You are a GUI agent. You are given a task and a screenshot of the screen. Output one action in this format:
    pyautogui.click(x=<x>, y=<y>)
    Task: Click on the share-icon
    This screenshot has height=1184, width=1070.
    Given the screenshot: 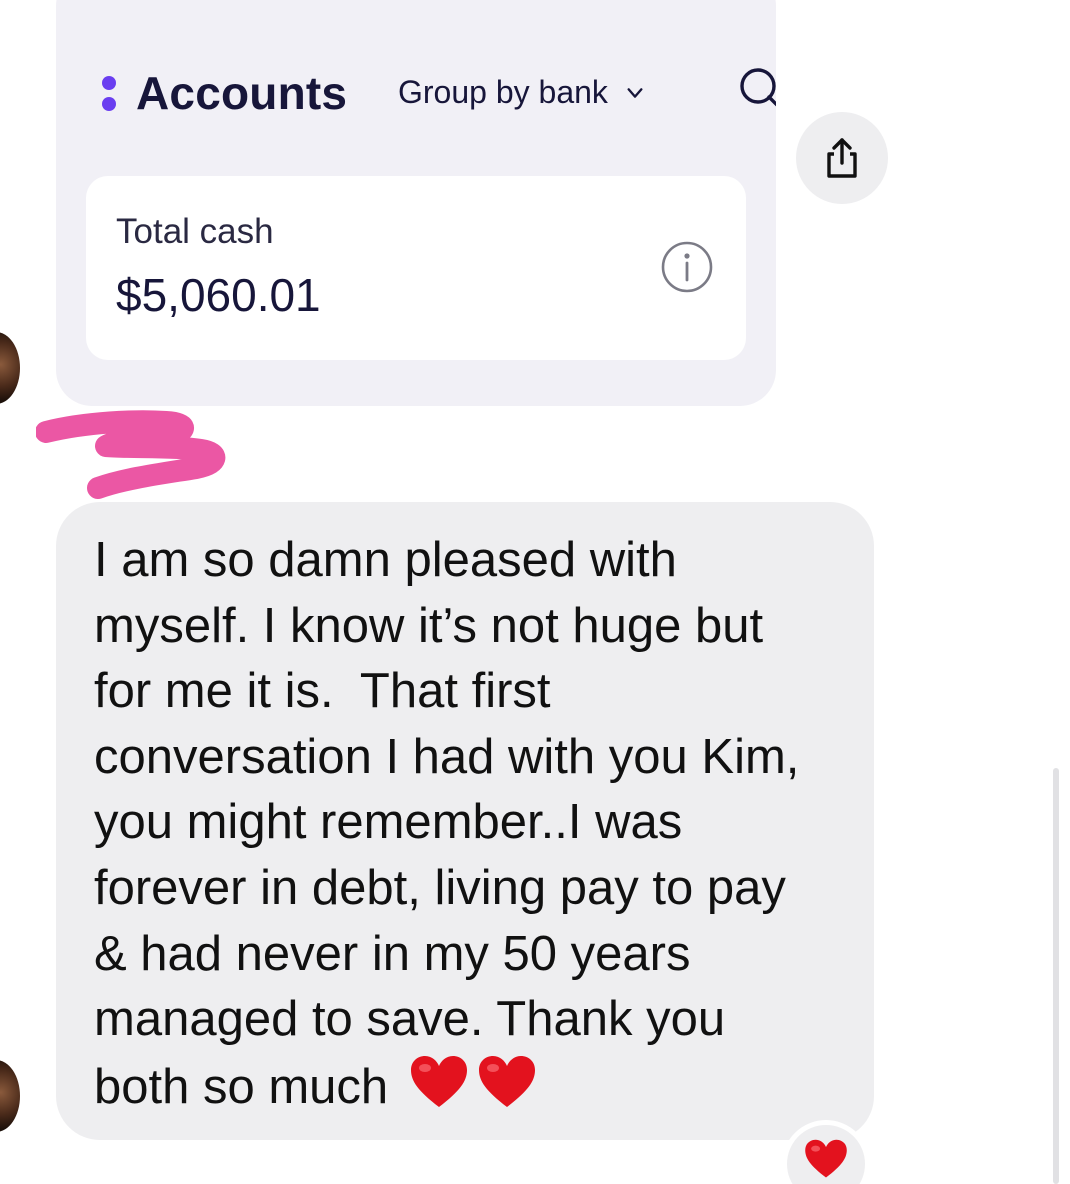 What is the action you would take?
    pyautogui.click(x=842, y=158)
    